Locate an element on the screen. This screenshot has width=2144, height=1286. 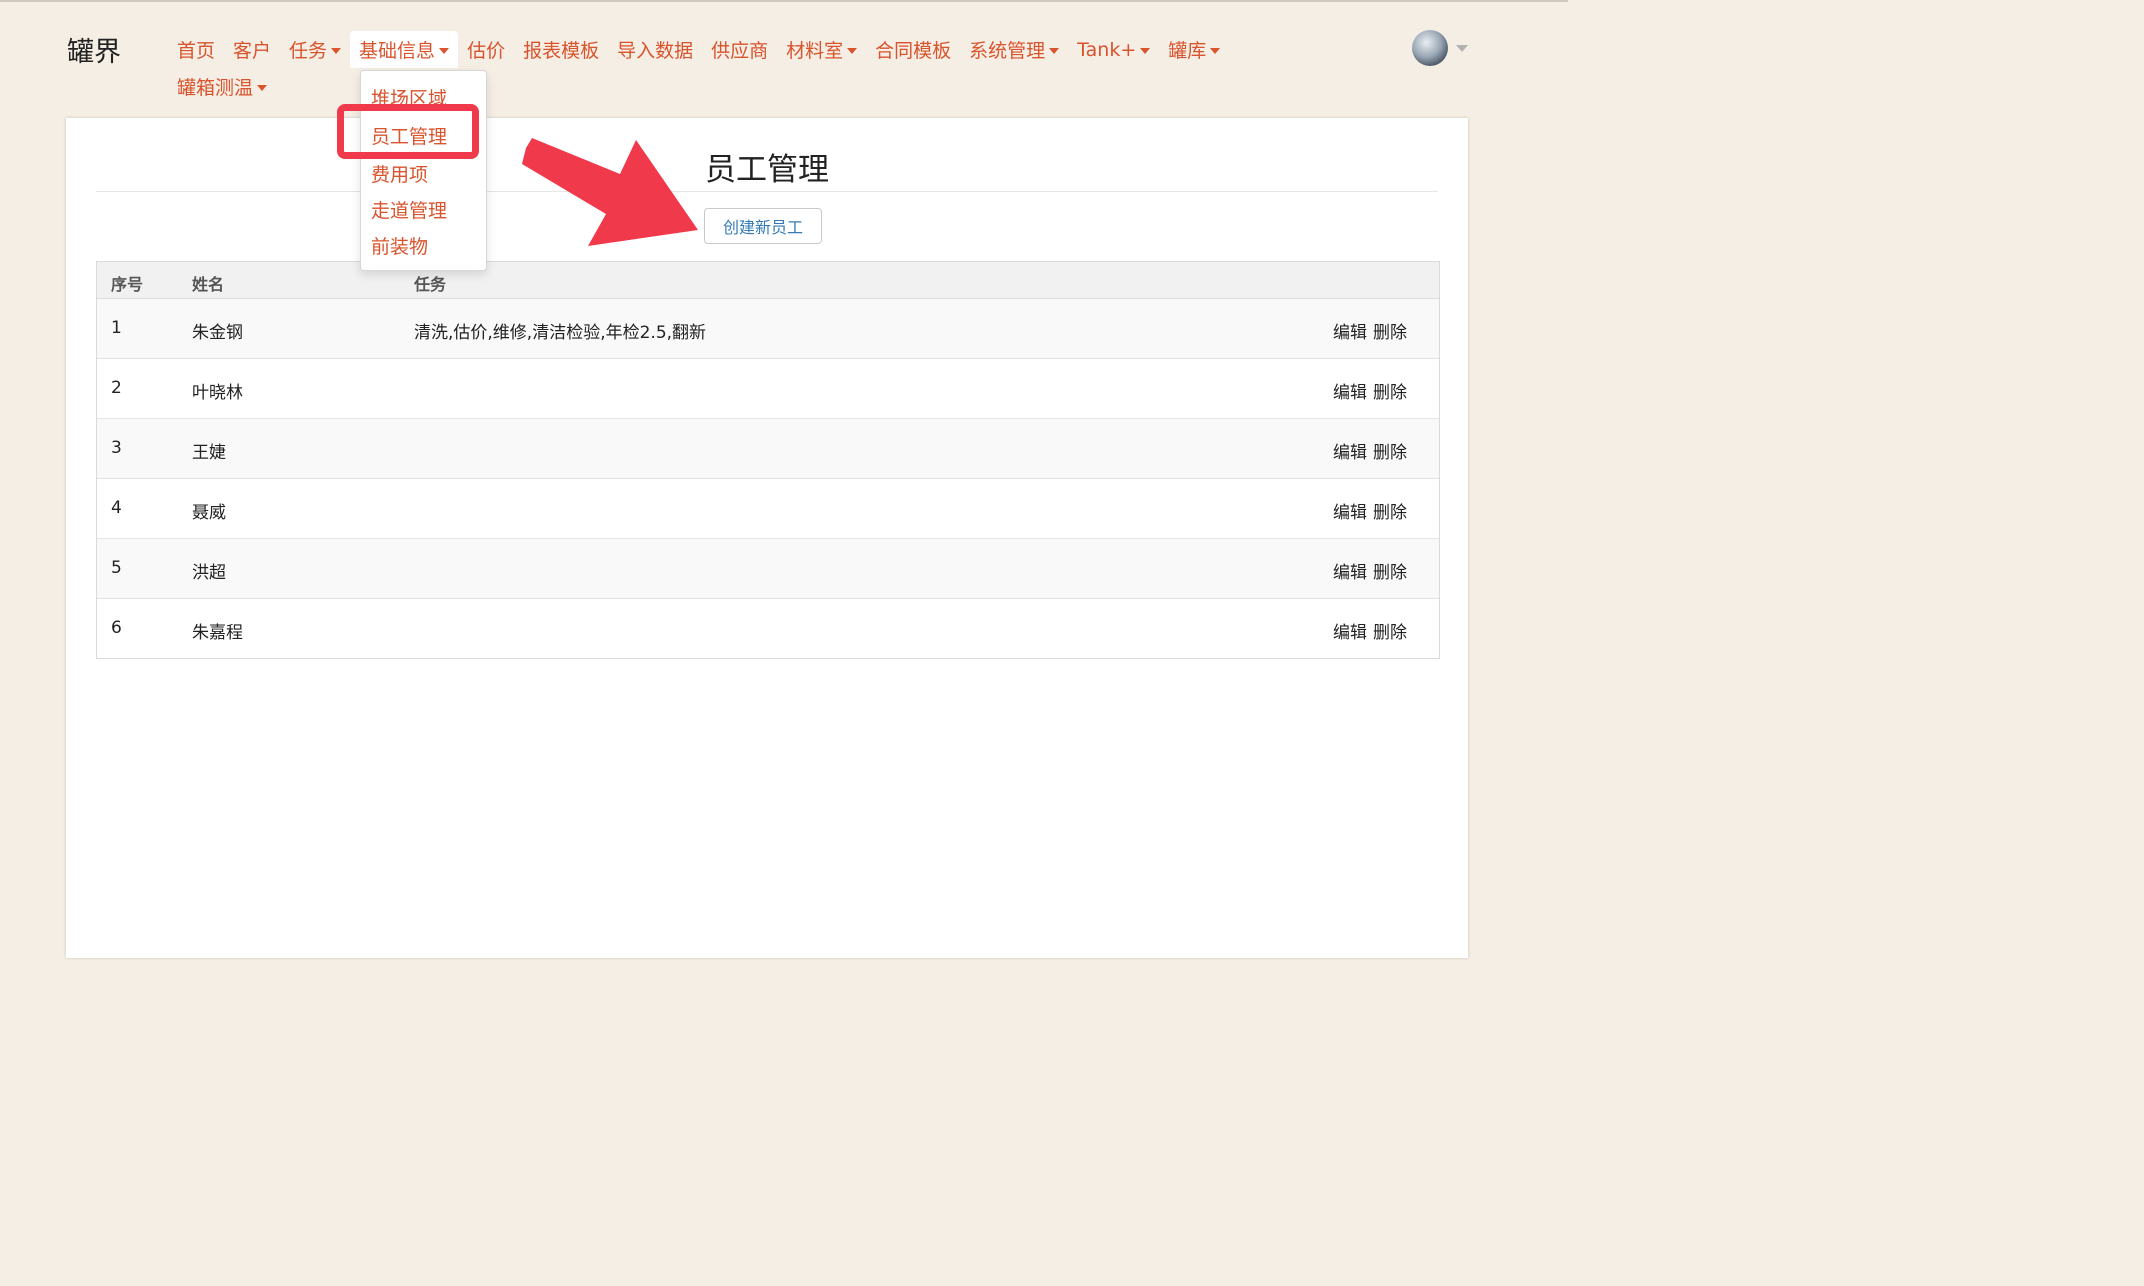
nav-label: 系统管理 is located at coordinates (1007, 51).